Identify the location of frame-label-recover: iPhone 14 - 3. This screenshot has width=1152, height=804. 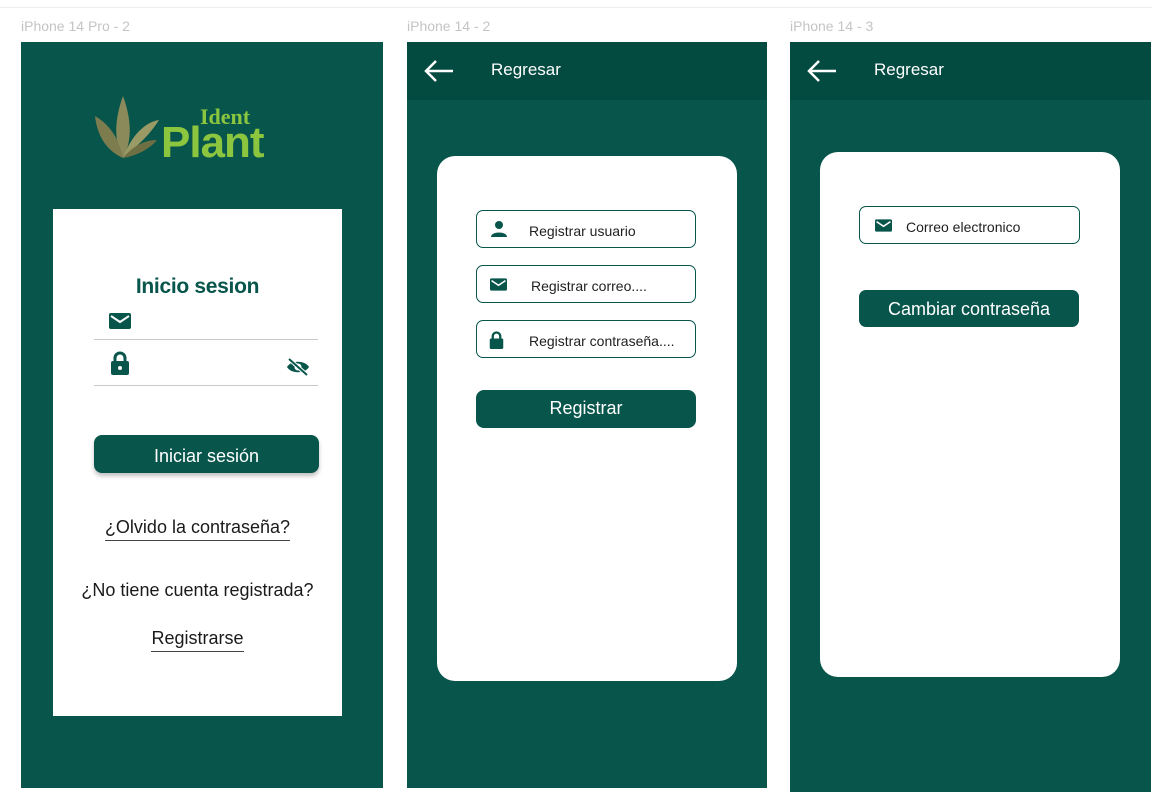
(831, 26).